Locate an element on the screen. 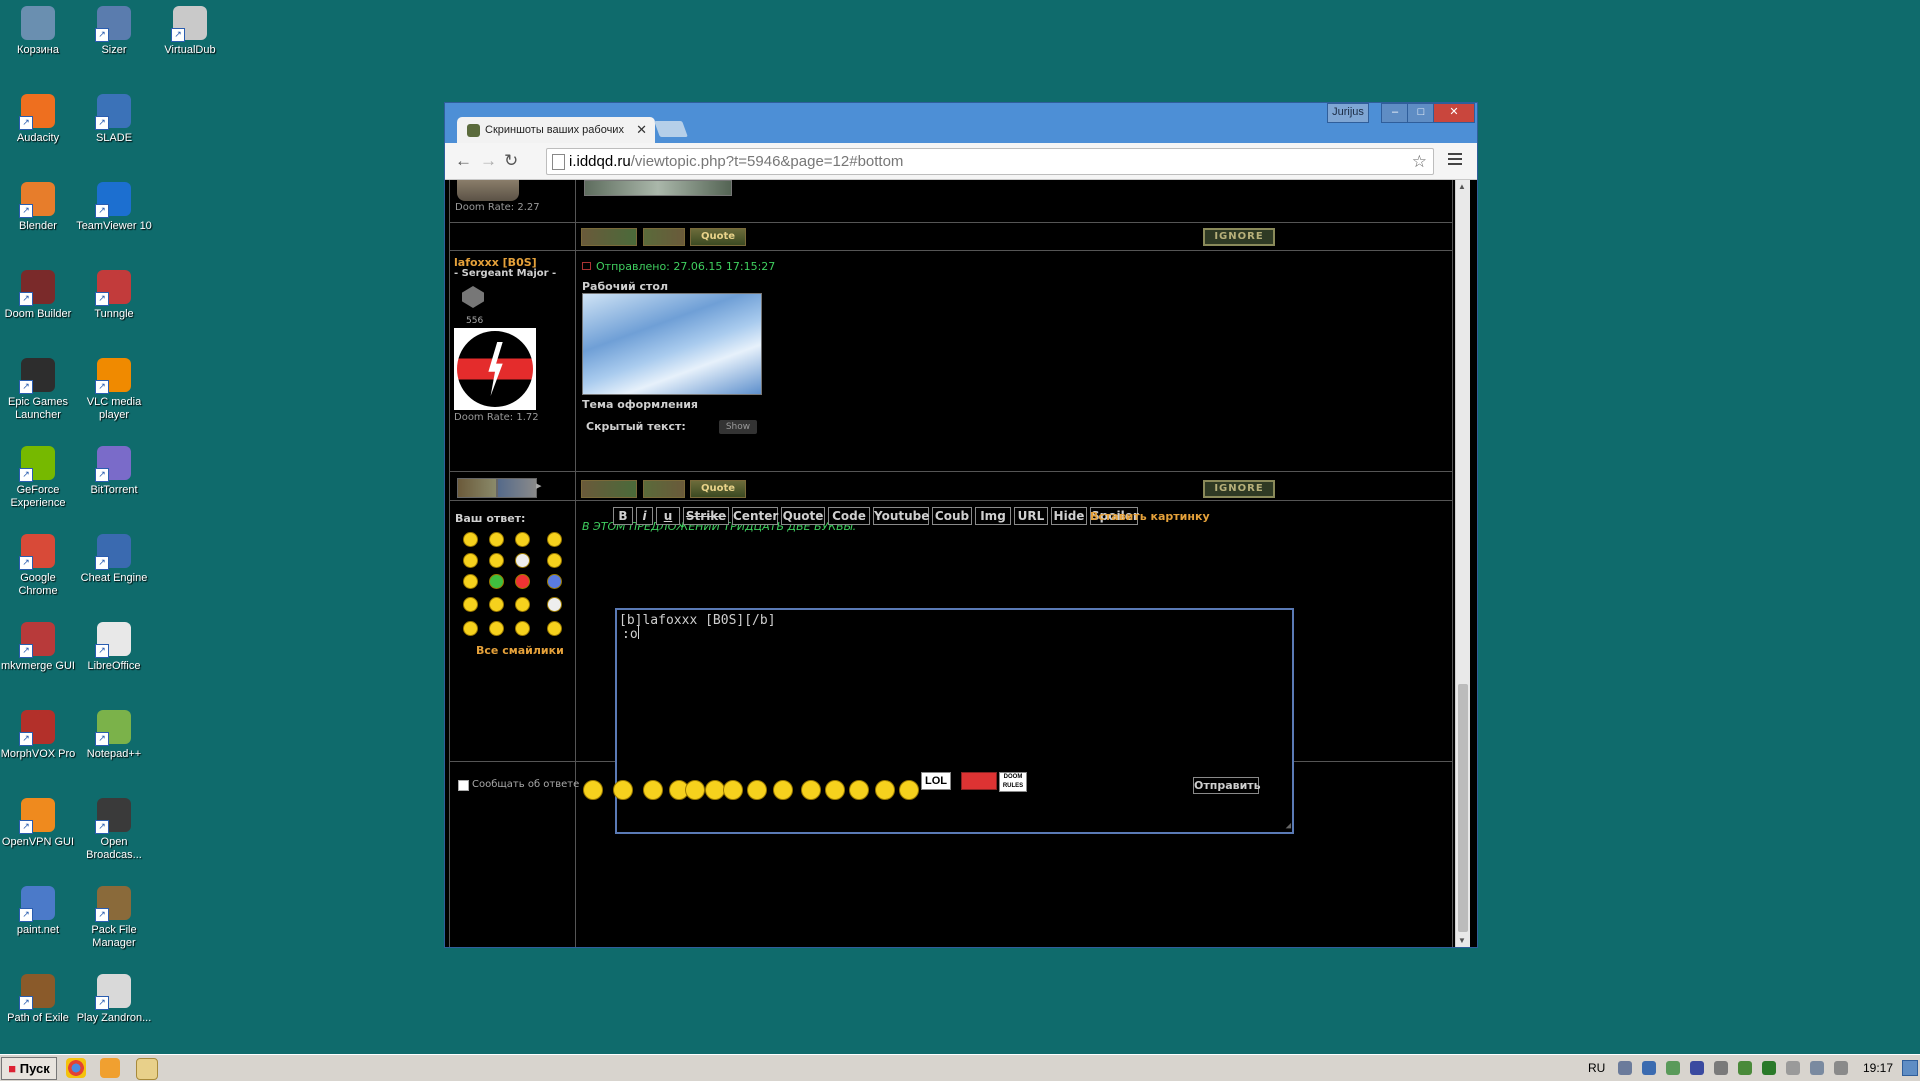 The image size is (1920, 1081). menu-icon is located at coordinates (1455, 160).